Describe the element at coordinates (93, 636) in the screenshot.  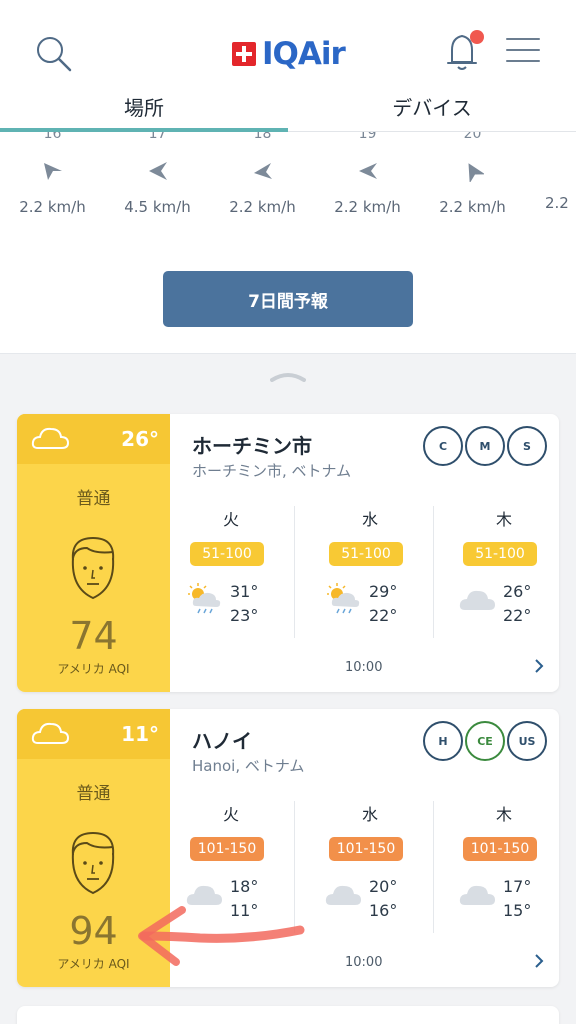
I see `aqi-value: 74` at that location.